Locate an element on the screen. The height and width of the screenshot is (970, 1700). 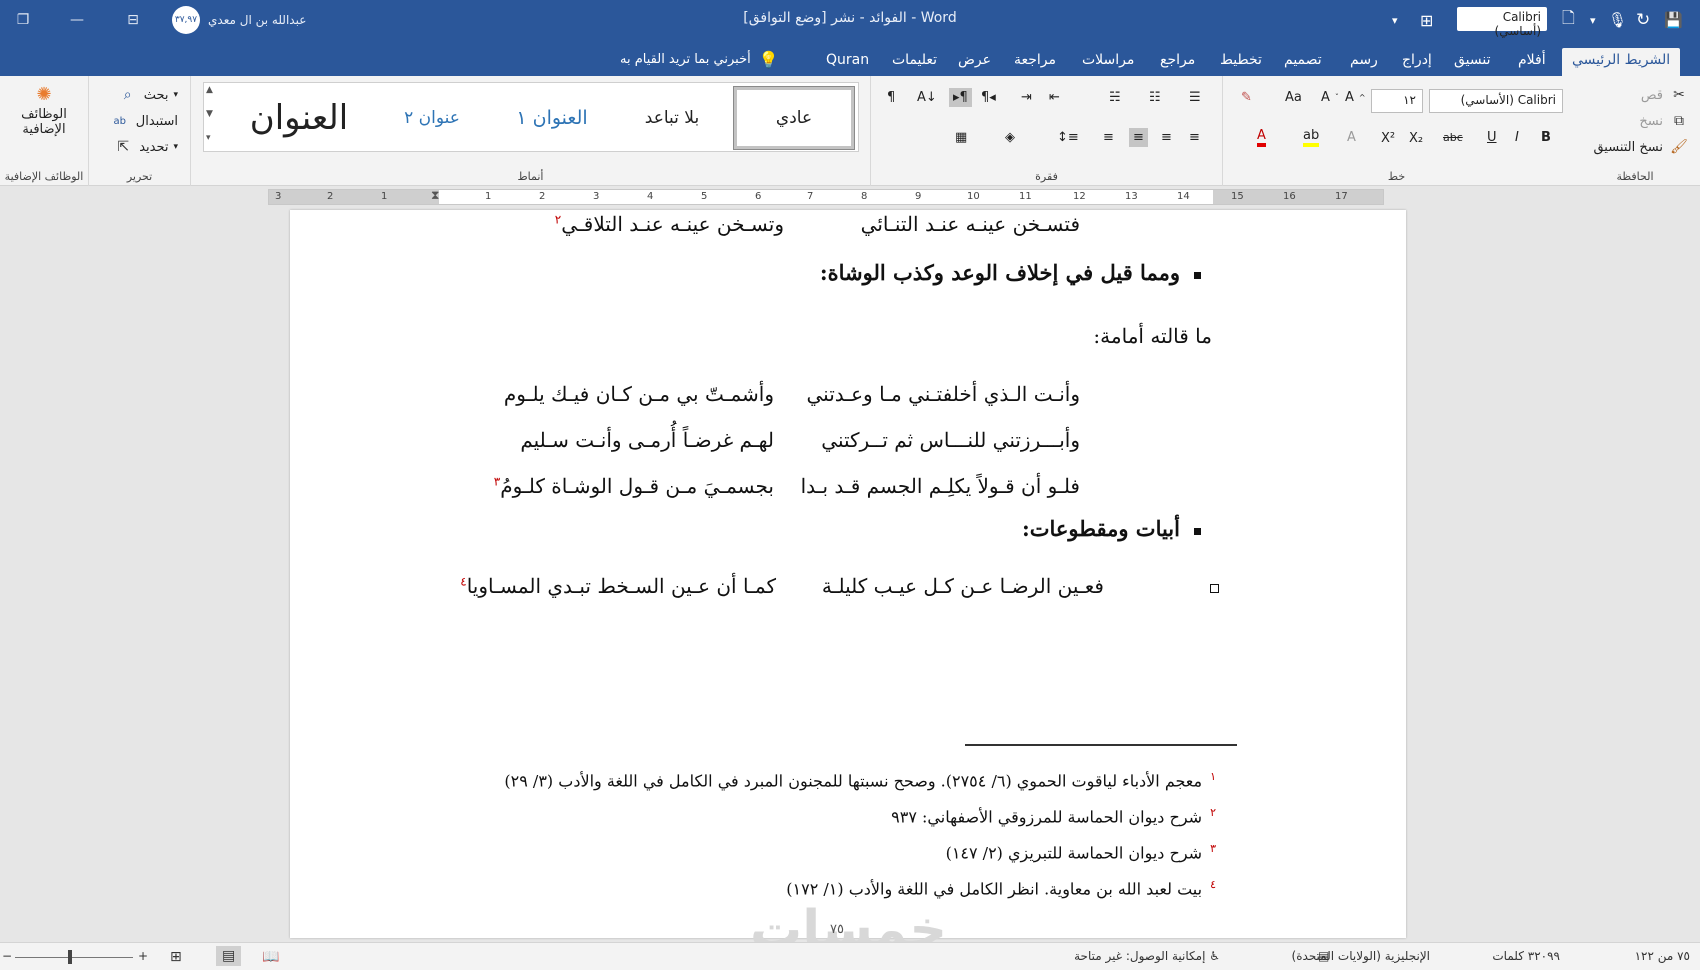
font-size-field: ١٢ is located at coordinates (1397, 101).